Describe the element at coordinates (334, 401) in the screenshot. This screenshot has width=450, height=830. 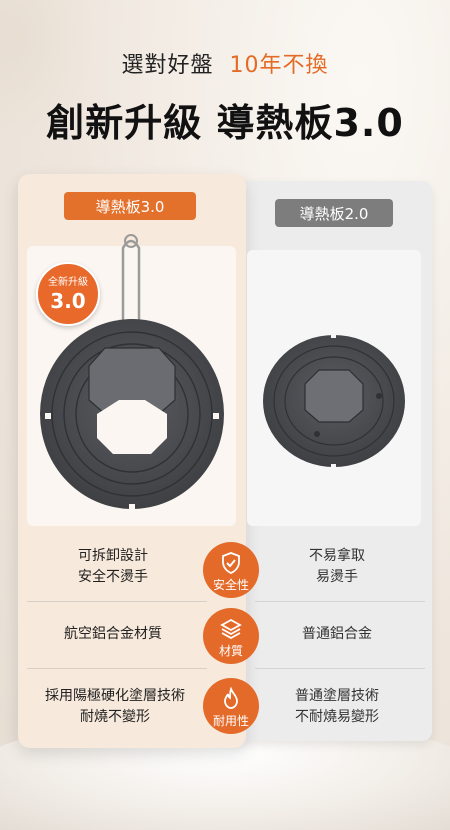
I see `old-plate-image` at that location.